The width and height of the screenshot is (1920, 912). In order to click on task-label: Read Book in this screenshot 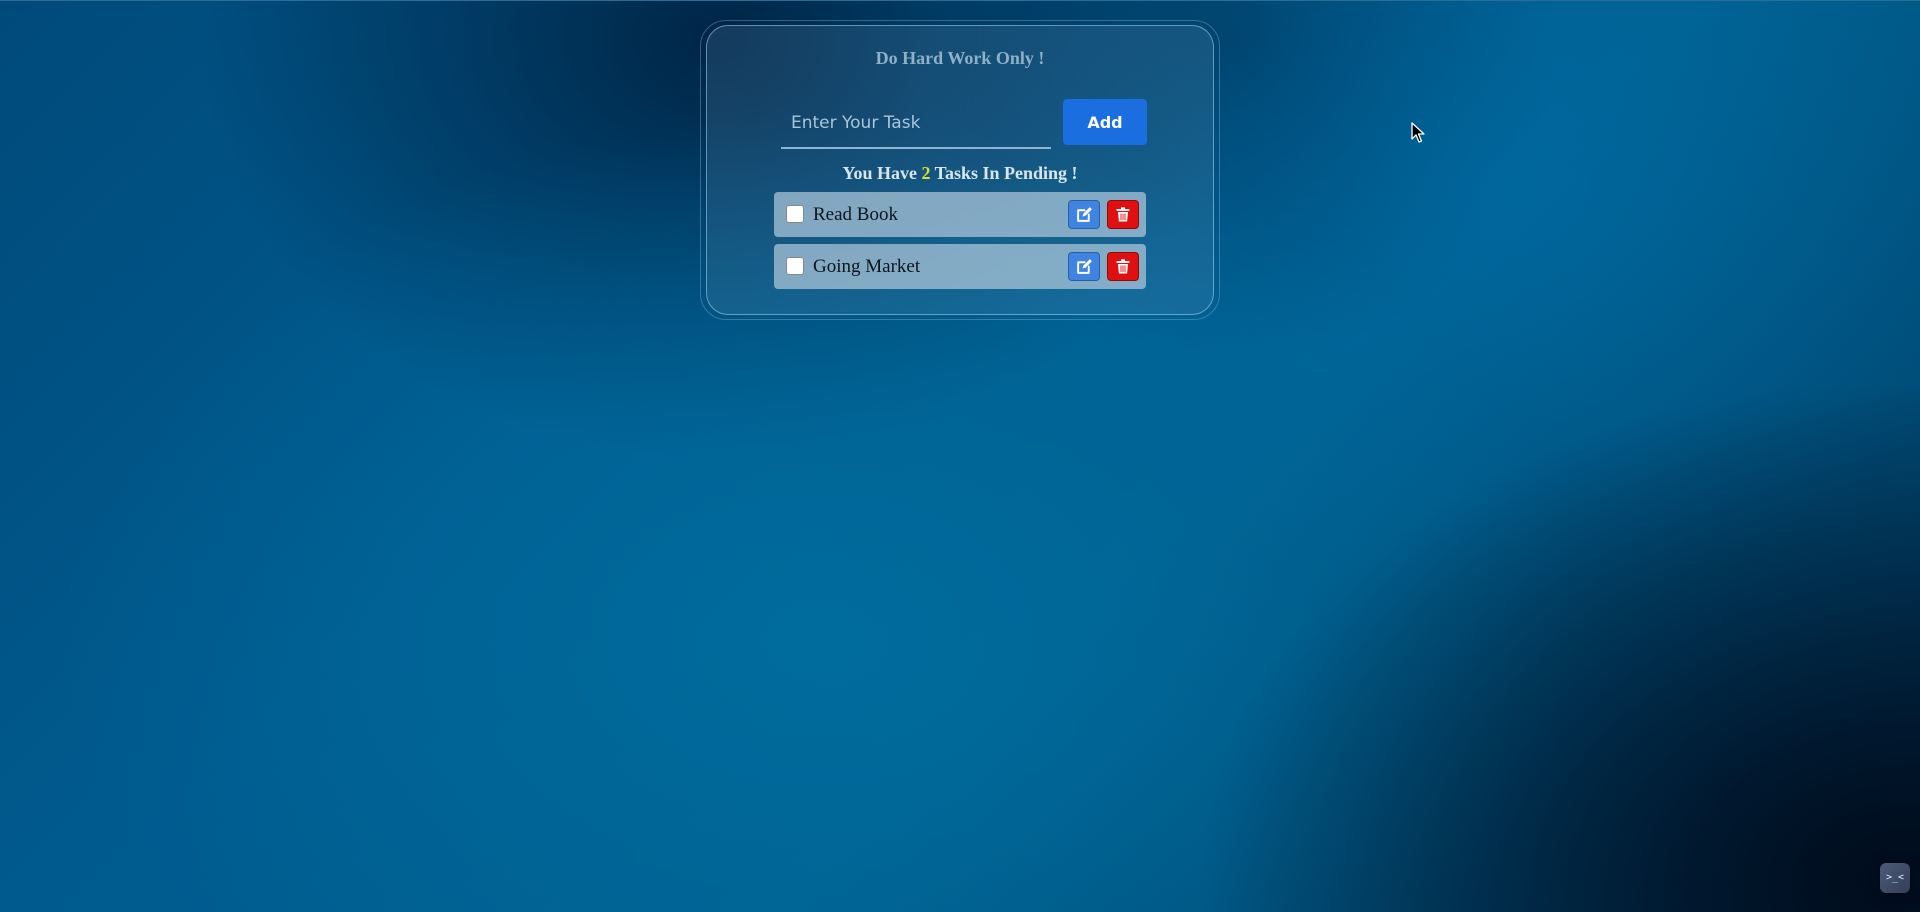, I will do `click(855, 214)`.